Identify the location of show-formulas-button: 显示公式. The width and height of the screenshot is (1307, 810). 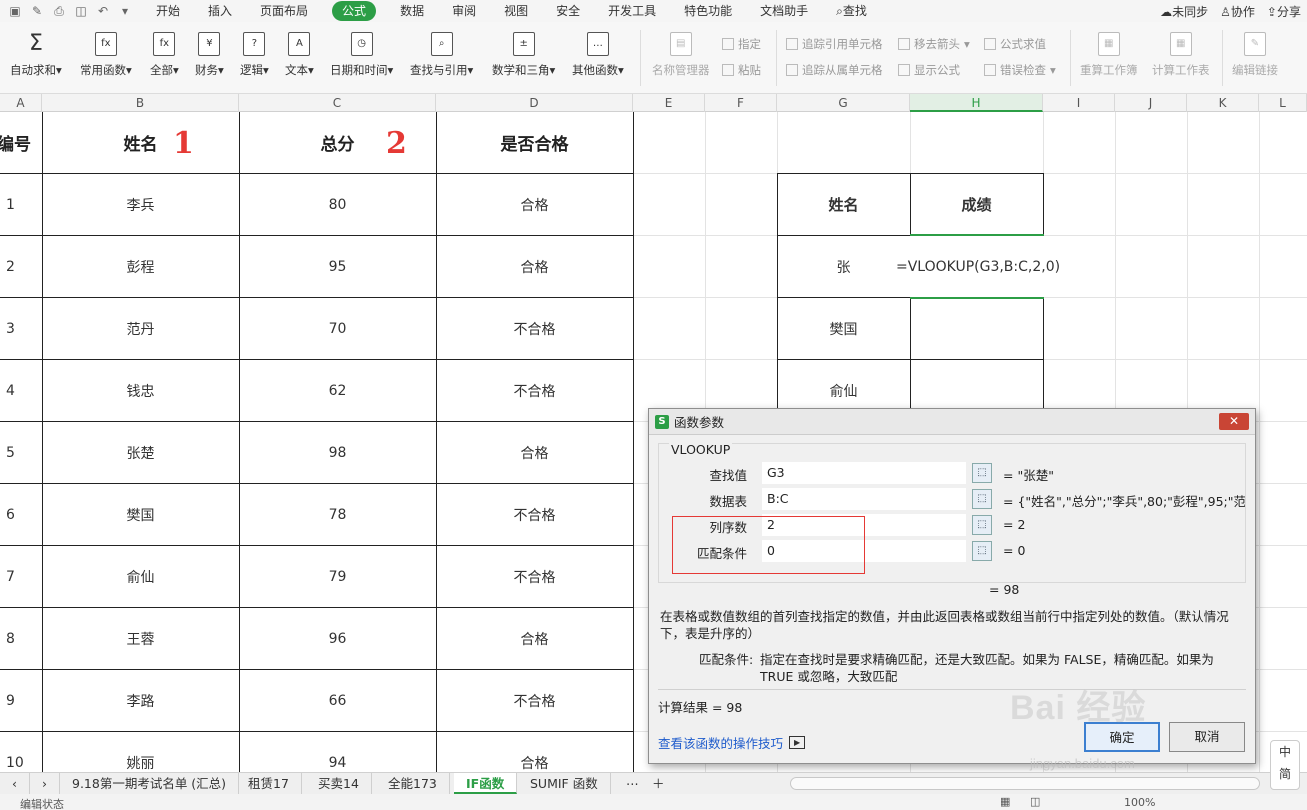
(929, 70).